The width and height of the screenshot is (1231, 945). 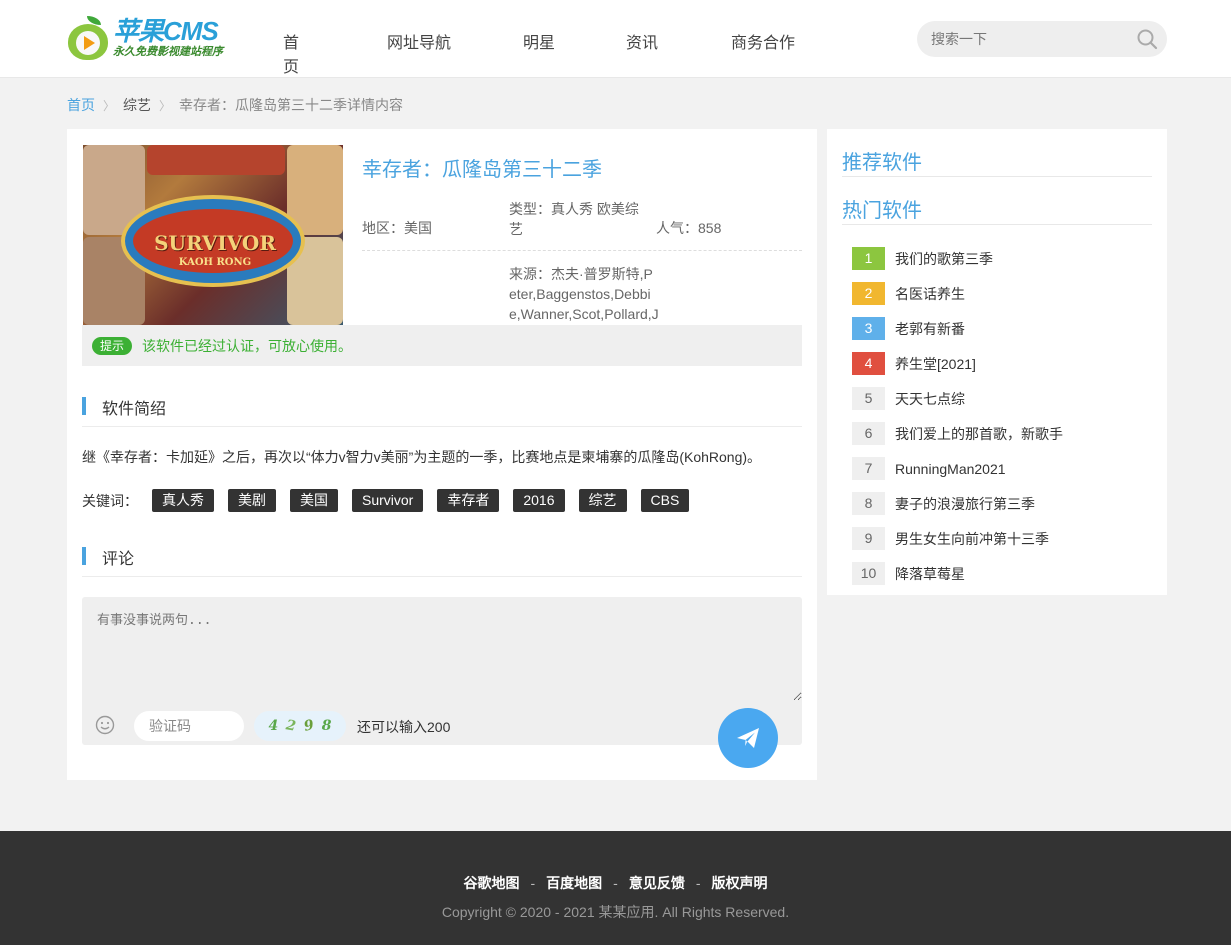 I want to click on search-input, so click(x=1026, y=39).